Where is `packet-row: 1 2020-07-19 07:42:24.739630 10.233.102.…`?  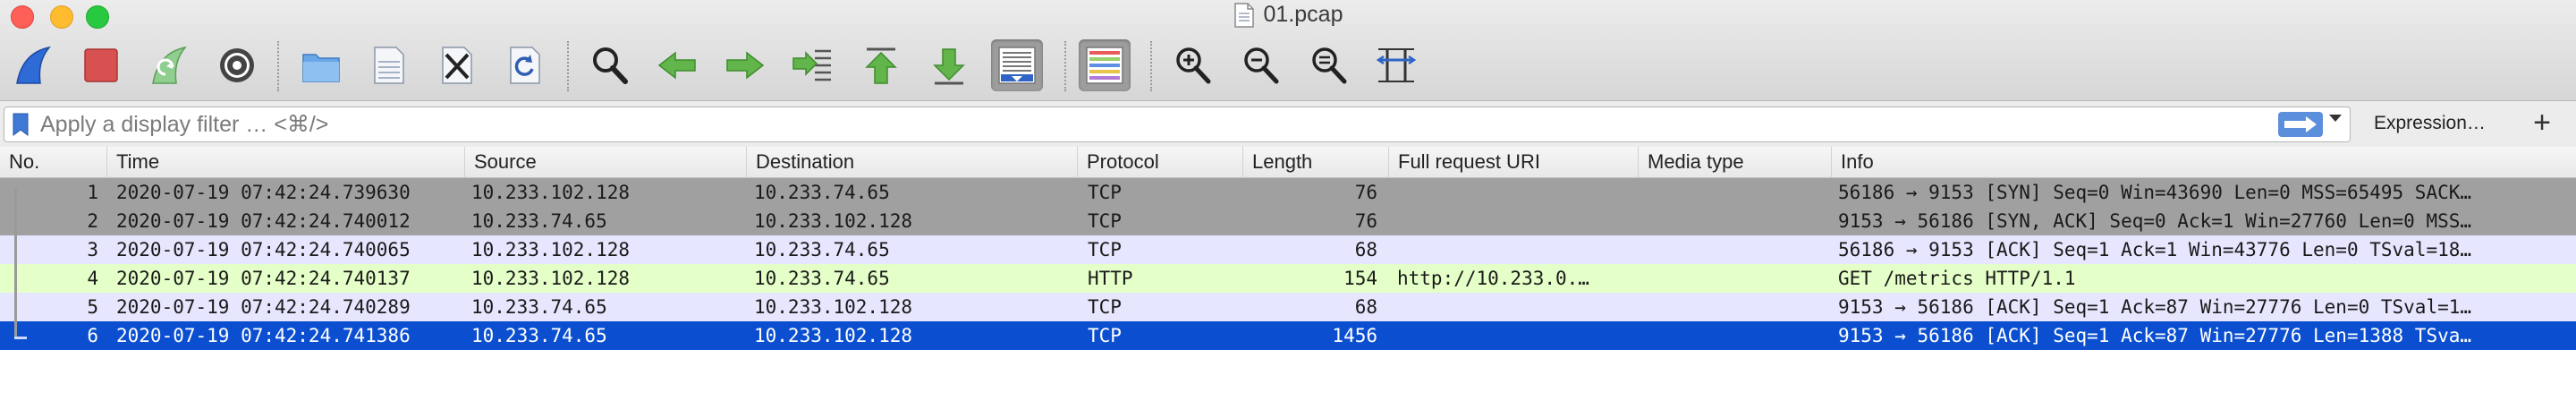
packet-row: 1 2020-07-19 07:42:24.739630 10.233.102.… is located at coordinates (1288, 192).